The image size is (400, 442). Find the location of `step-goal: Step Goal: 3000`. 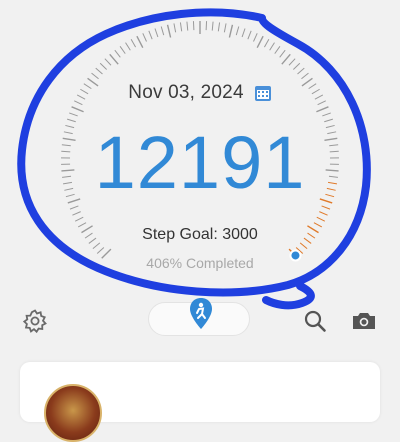

step-goal: Step Goal: 3000 is located at coordinates (200, 235).